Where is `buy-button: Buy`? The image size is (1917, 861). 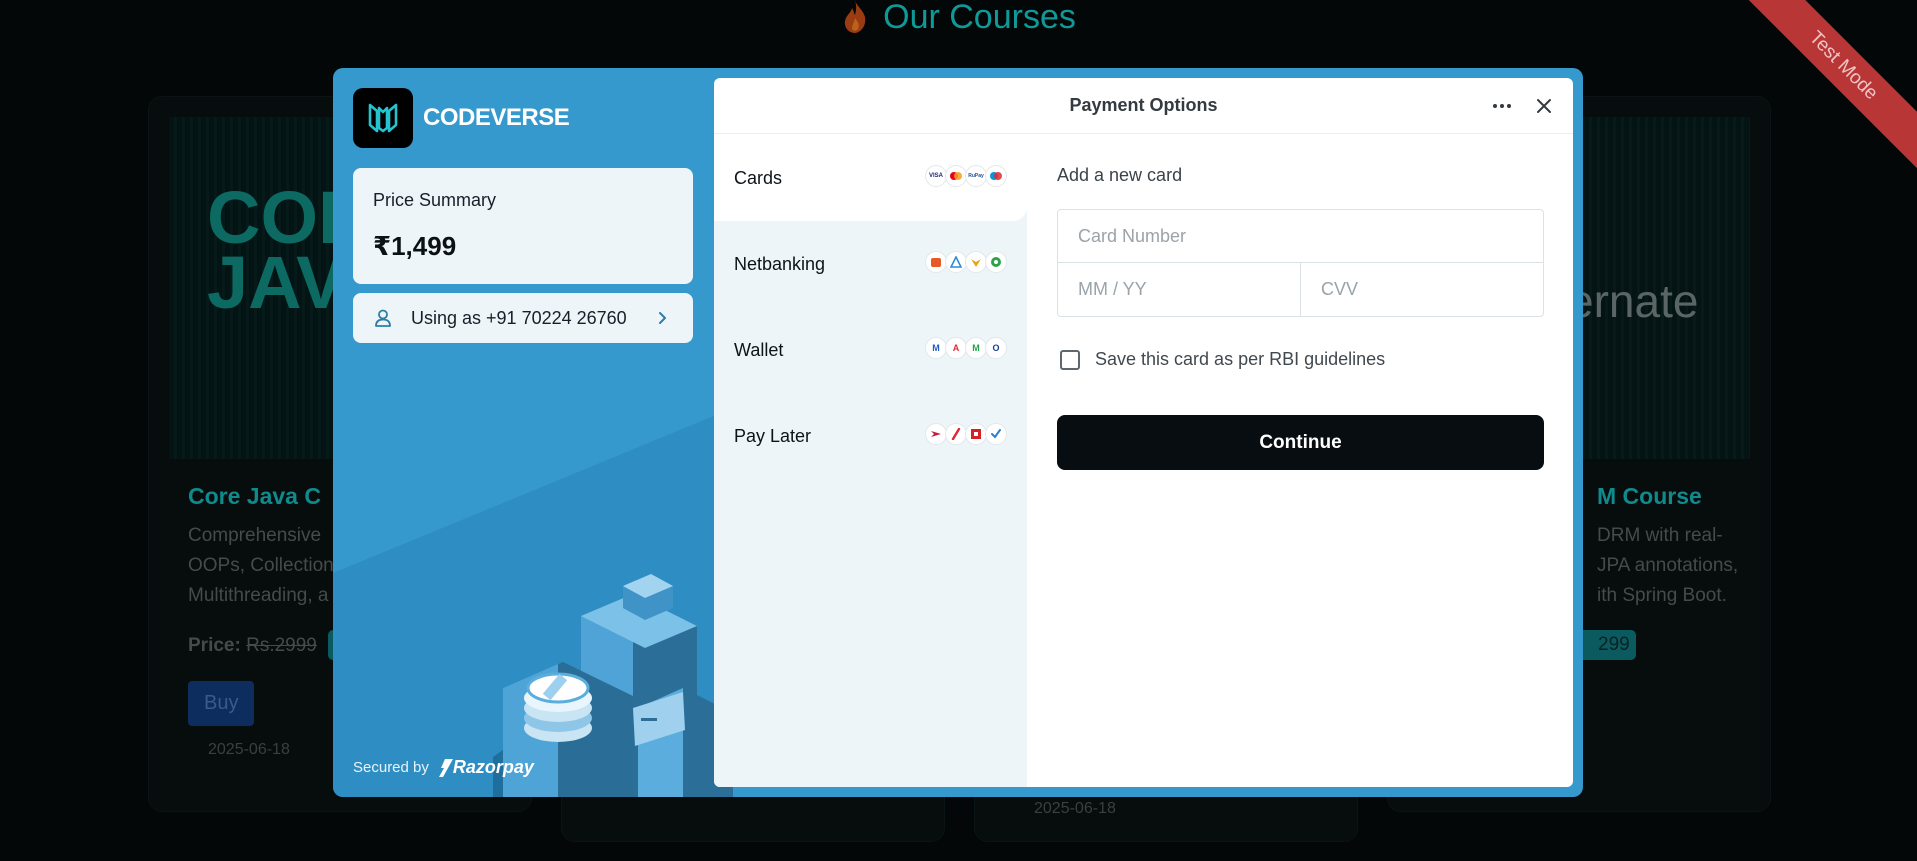
buy-button: Buy is located at coordinates (221, 703).